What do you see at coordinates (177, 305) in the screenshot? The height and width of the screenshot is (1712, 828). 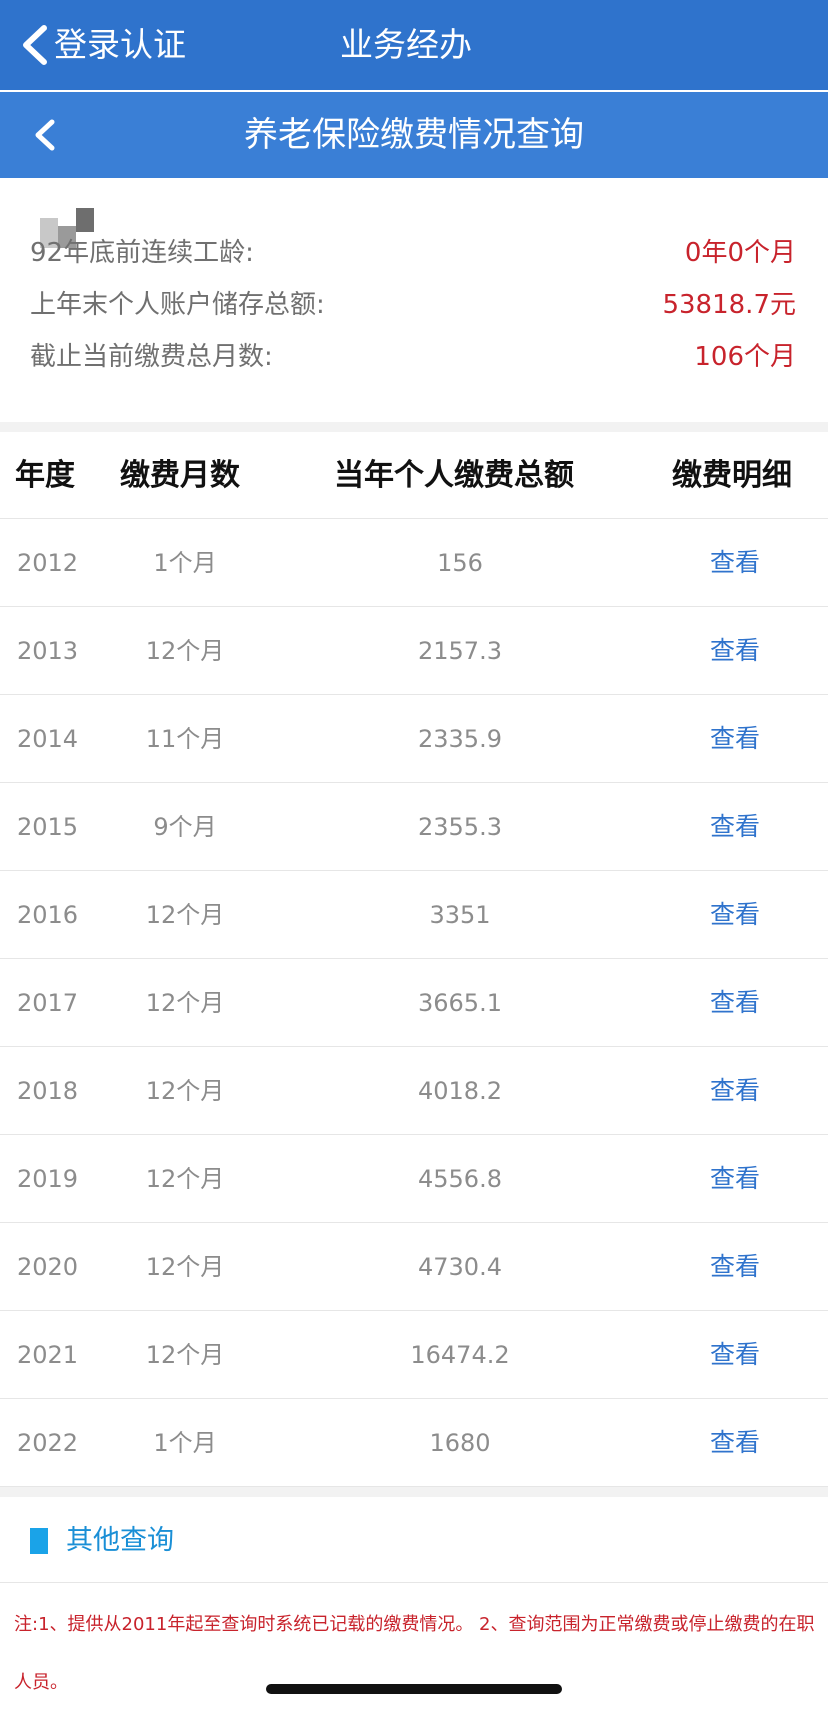 I see `summary-label: 上年末个人账户储存总额:` at bounding box center [177, 305].